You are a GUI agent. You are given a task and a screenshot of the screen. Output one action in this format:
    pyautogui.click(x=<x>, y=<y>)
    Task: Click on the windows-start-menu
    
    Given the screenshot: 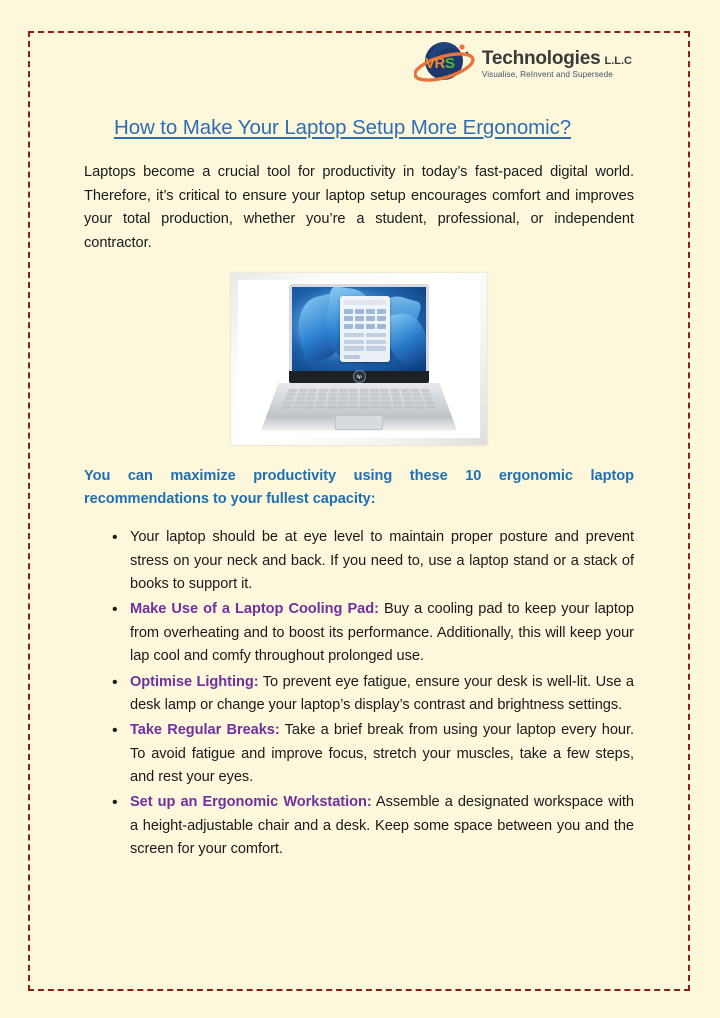 What is the action you would take?
    pyautogui.click(x=365, y=328)
    